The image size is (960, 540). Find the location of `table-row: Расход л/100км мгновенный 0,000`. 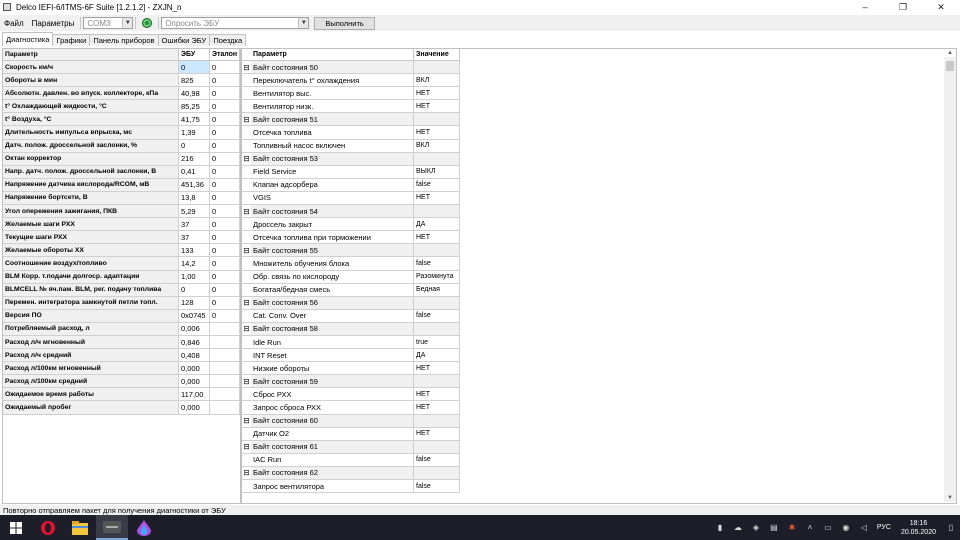

table-row: Расход л/100км мгновенный 0,000 is located at coordinates (121, 369).